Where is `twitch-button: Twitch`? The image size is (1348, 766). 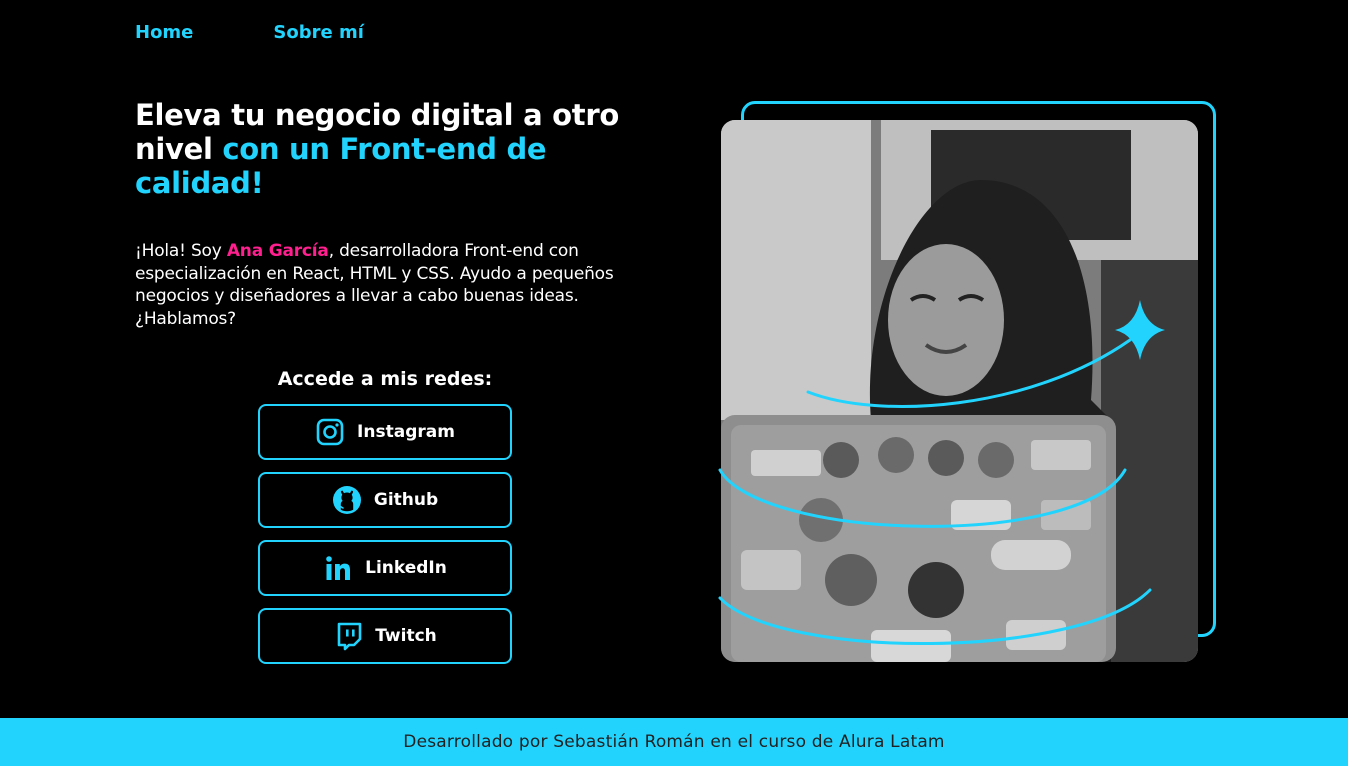
twitch-button: Twitch is located at coordinates (385, 636).